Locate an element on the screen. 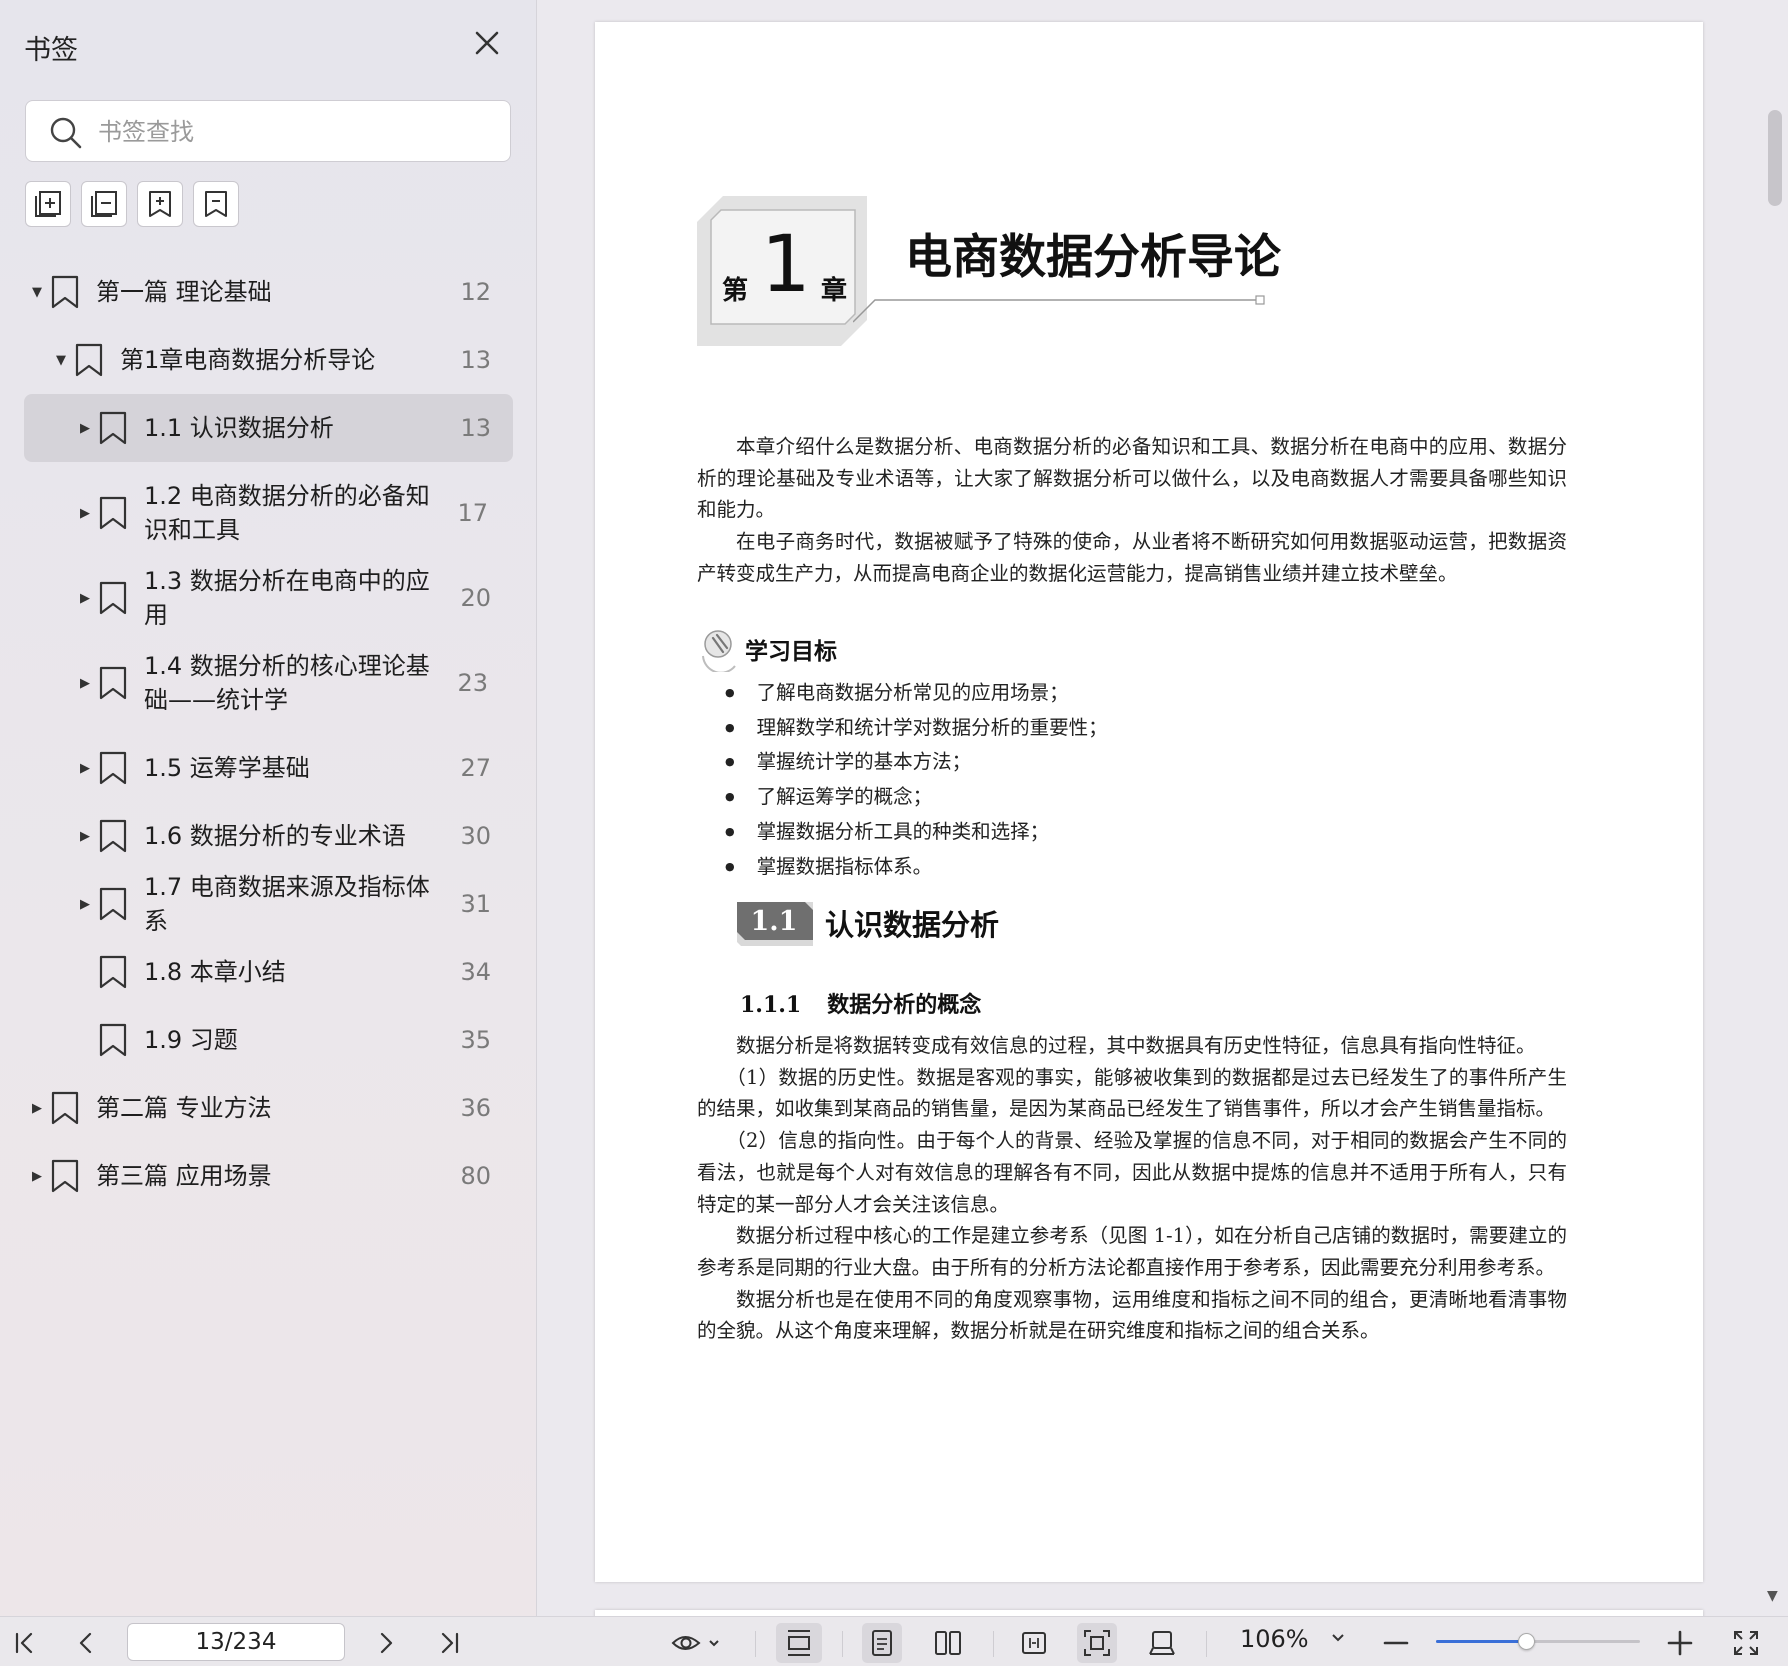 This screenshot has height=1666, width=1788. last-page-button is located at coordinates (450, 1643).